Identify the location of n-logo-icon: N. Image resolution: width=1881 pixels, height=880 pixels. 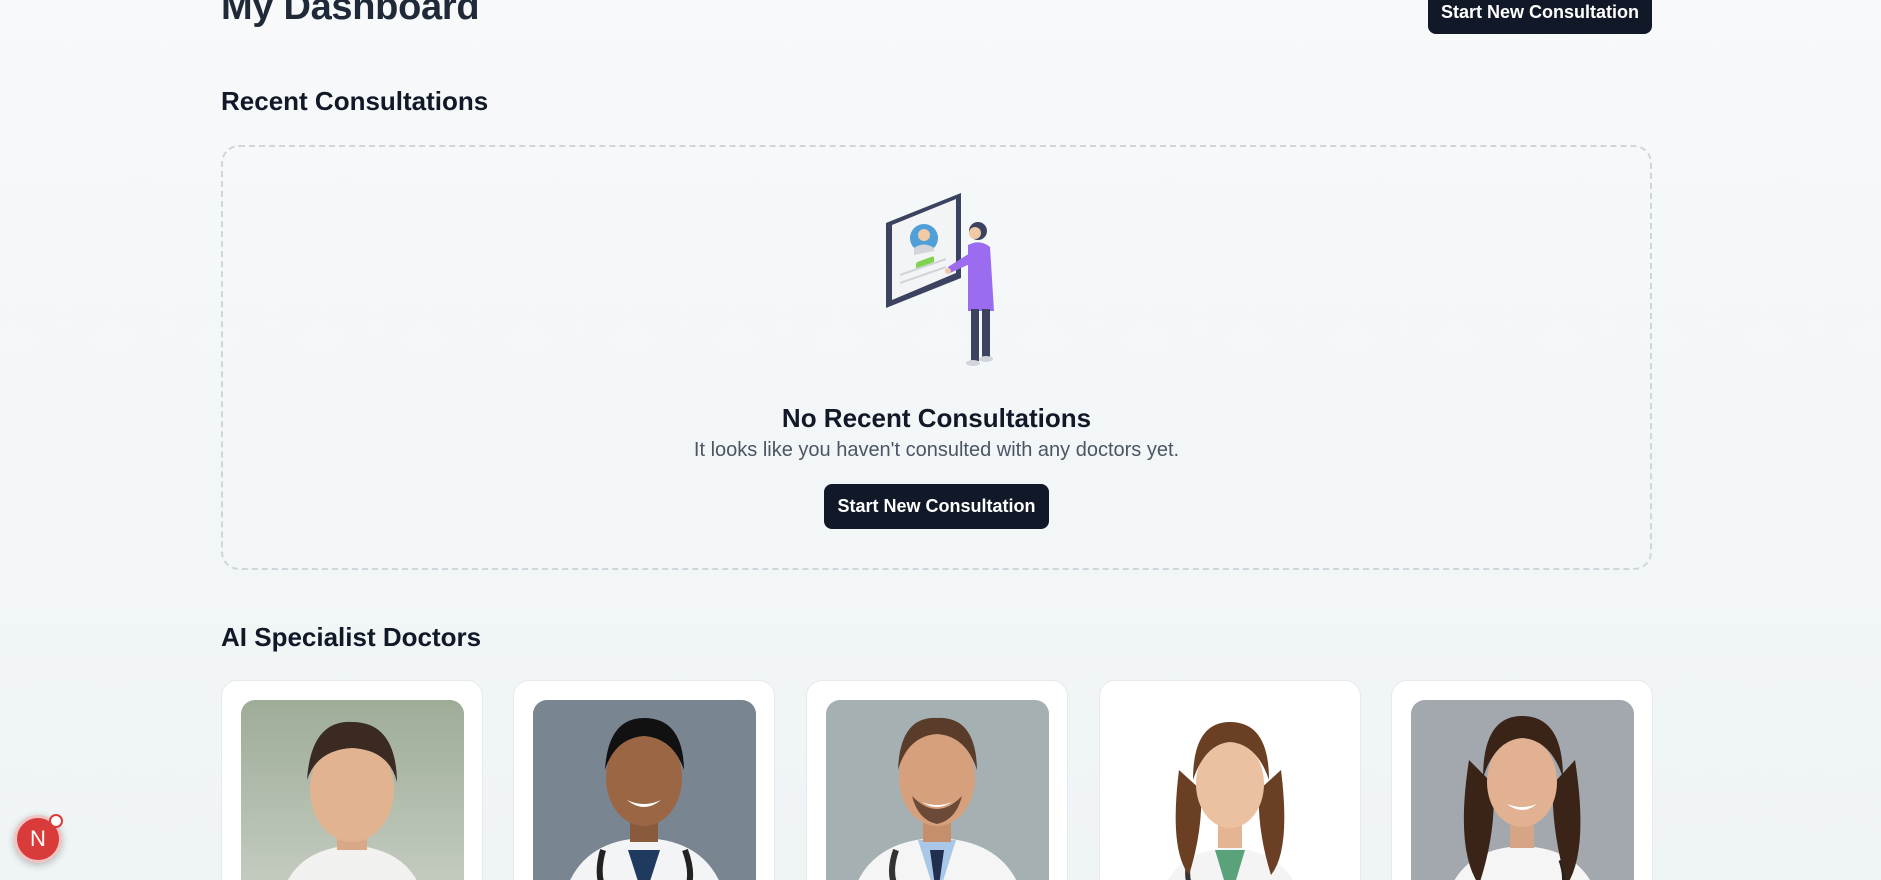
(38, 838).